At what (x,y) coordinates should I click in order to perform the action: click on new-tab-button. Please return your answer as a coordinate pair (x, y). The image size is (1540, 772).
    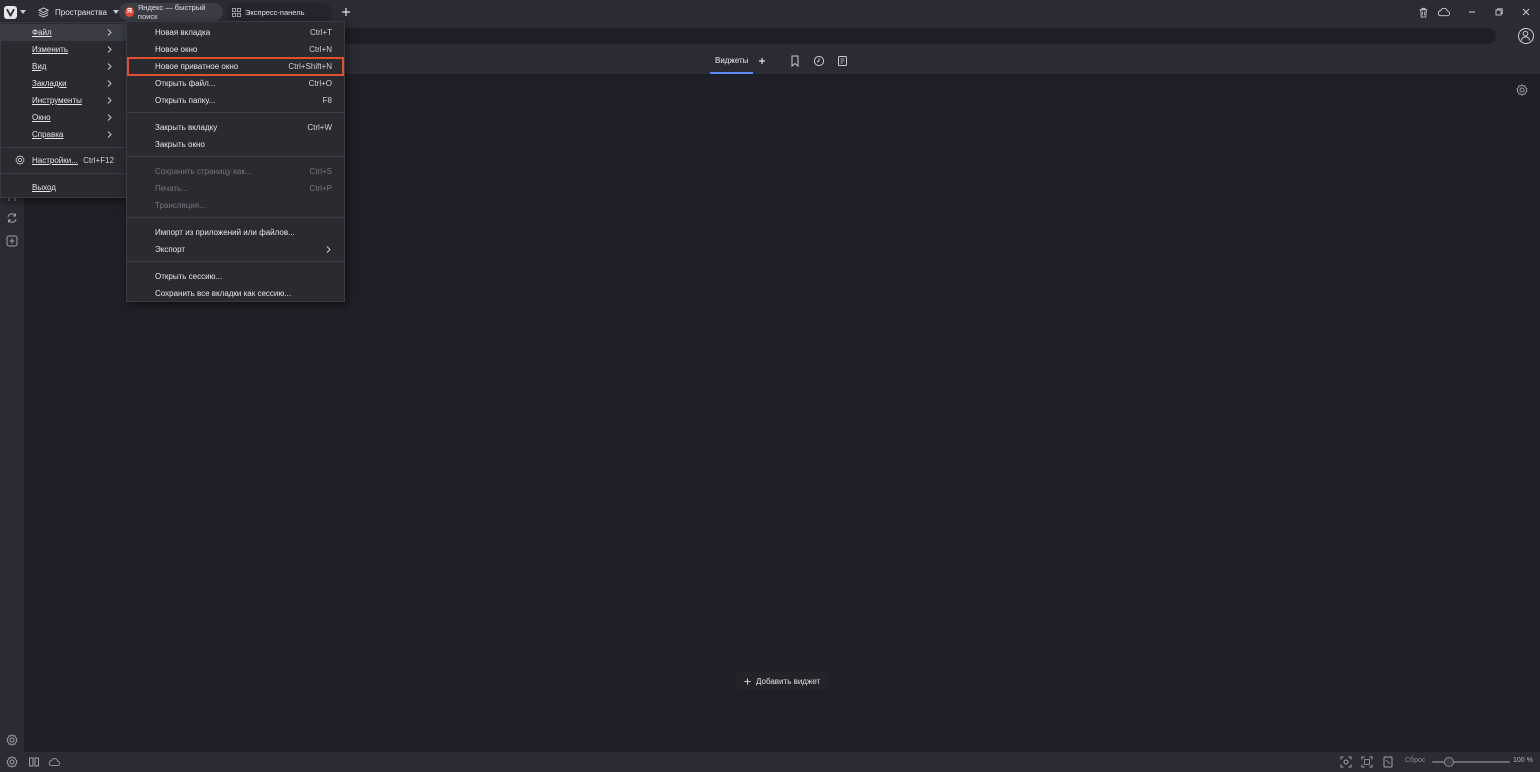
    Looking at the image, I should click on (346, 12).